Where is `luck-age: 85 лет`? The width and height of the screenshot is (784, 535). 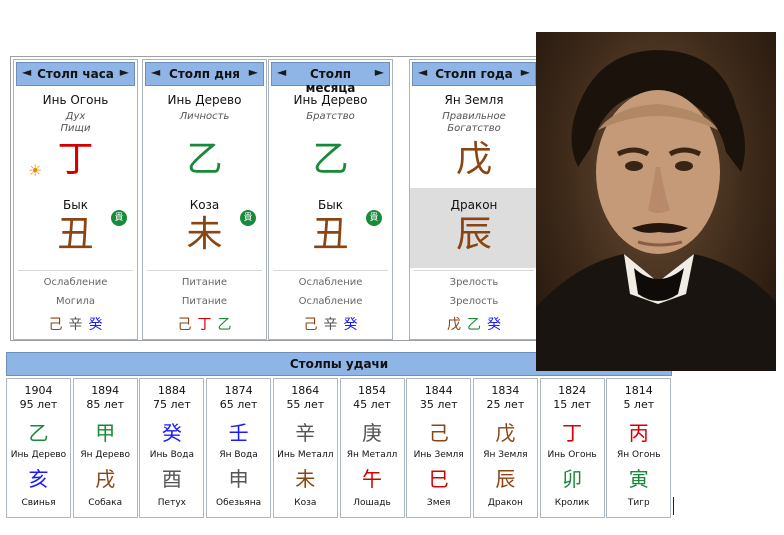
luck-age: 85 лет is located at coordinates (105, 404).